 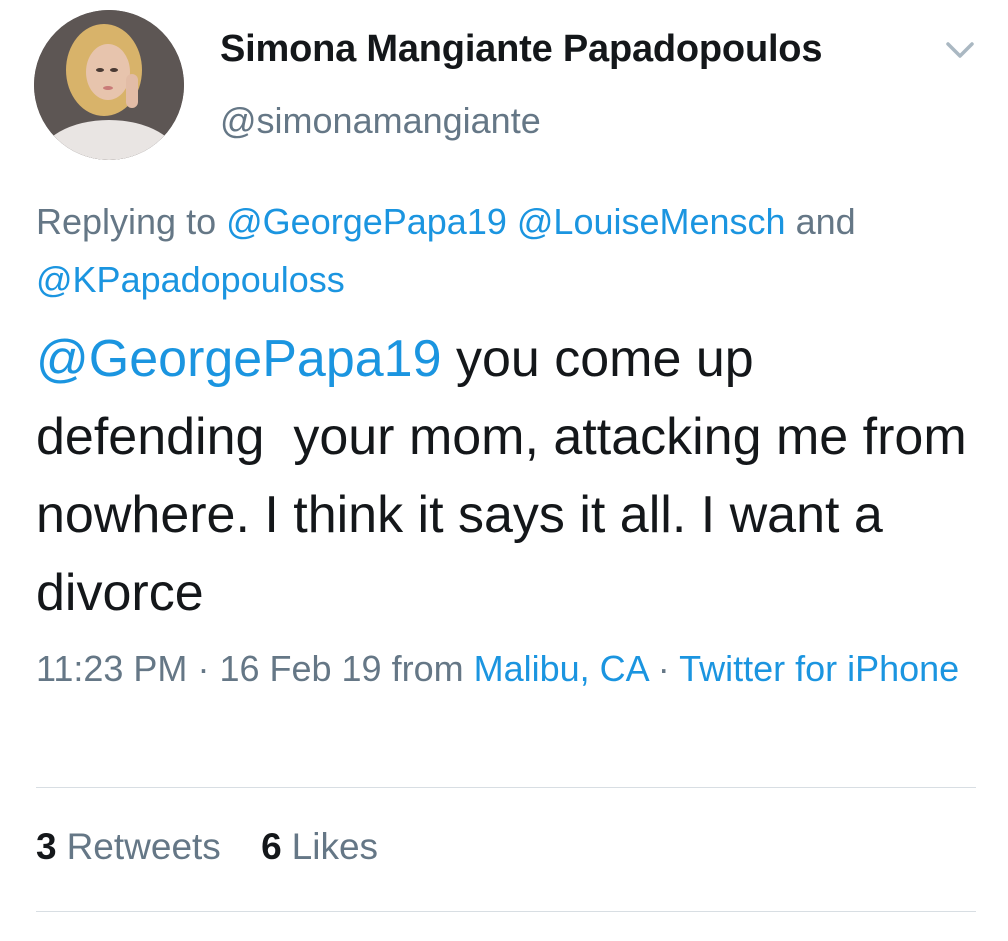 I want to click on avatar, so click(x=109, y=85).